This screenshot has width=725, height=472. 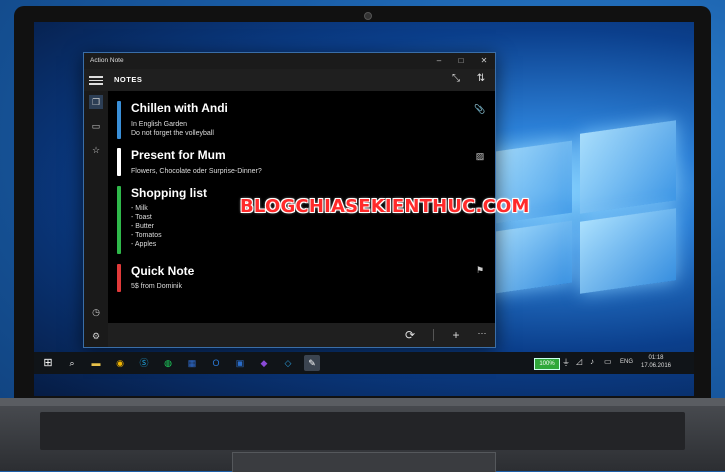 What do you see at coordinates (96, 363) in the screenshot?
I see `file-explorer-icon: ▬` at bounding box center [96, 363].